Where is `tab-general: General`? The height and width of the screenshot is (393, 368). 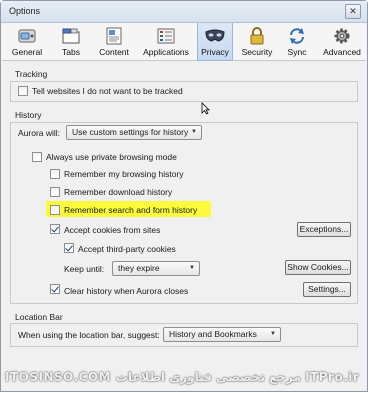 tab-general: General is located at coordinates (27, 42).